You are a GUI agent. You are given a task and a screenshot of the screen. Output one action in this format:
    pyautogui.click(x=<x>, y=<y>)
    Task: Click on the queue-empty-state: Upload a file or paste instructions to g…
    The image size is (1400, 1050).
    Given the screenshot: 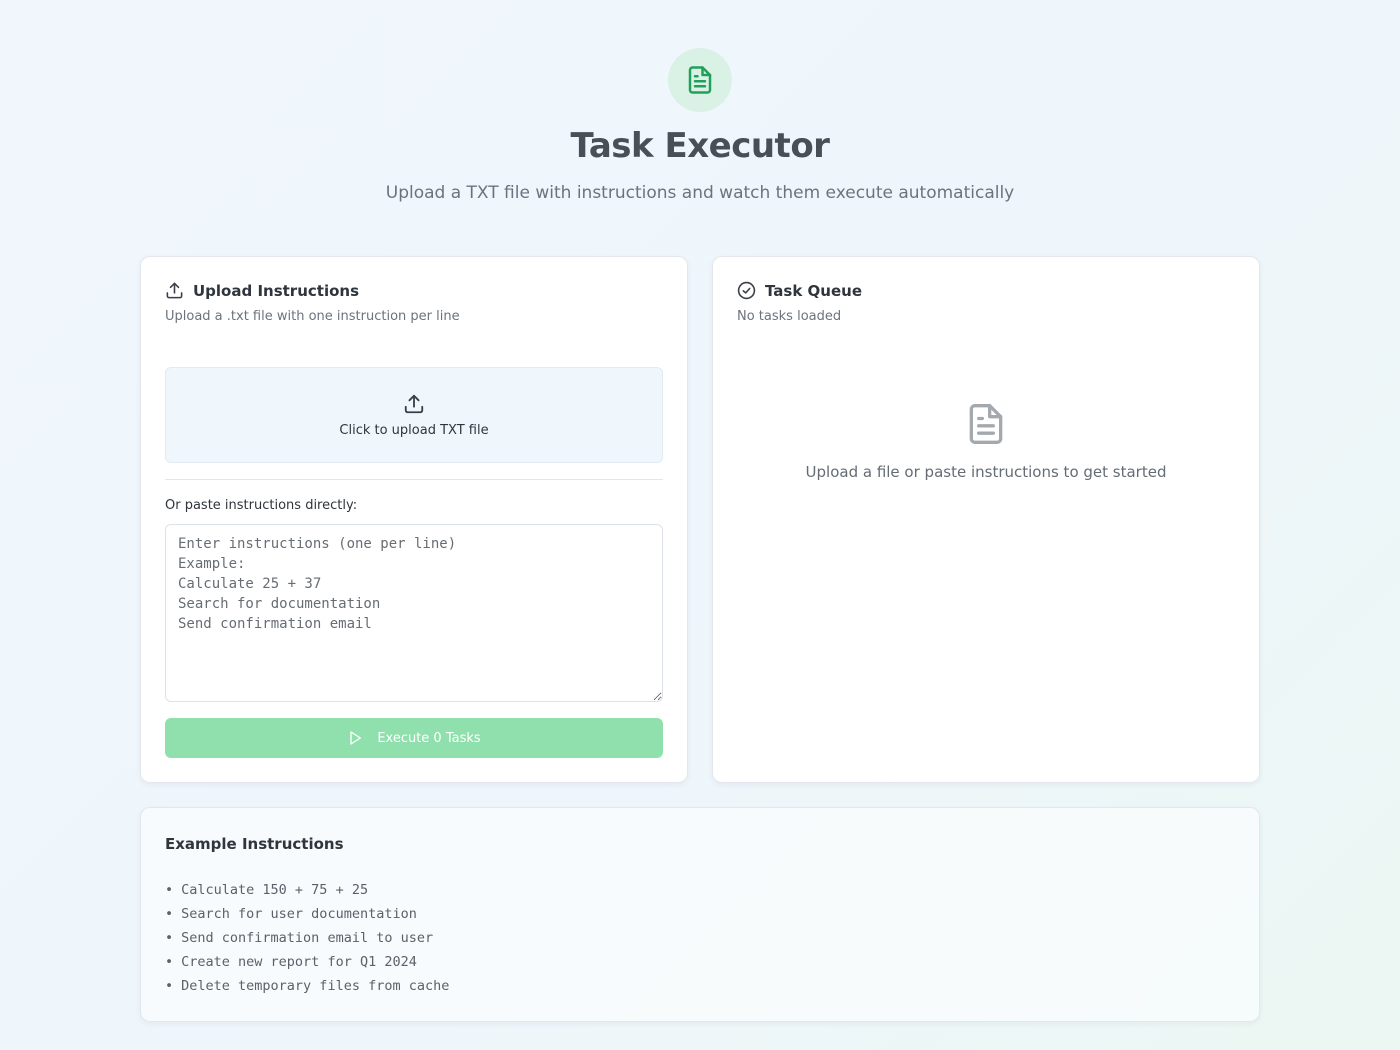 What is the action you would take?
    pyautogui.click(x=986, y=441)
    